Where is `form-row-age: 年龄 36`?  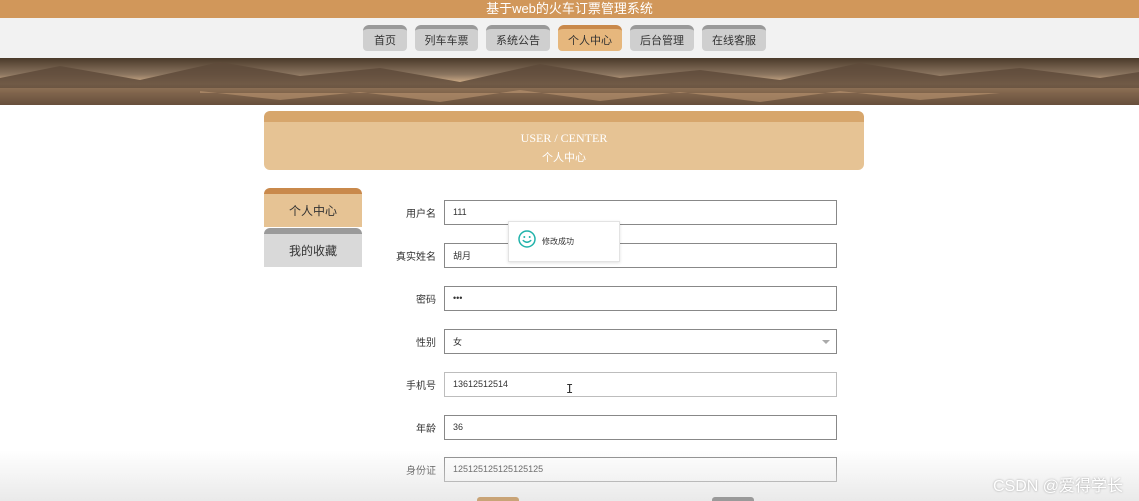 form-row-age: 年龄 36 is located at coordinates (608, 427).